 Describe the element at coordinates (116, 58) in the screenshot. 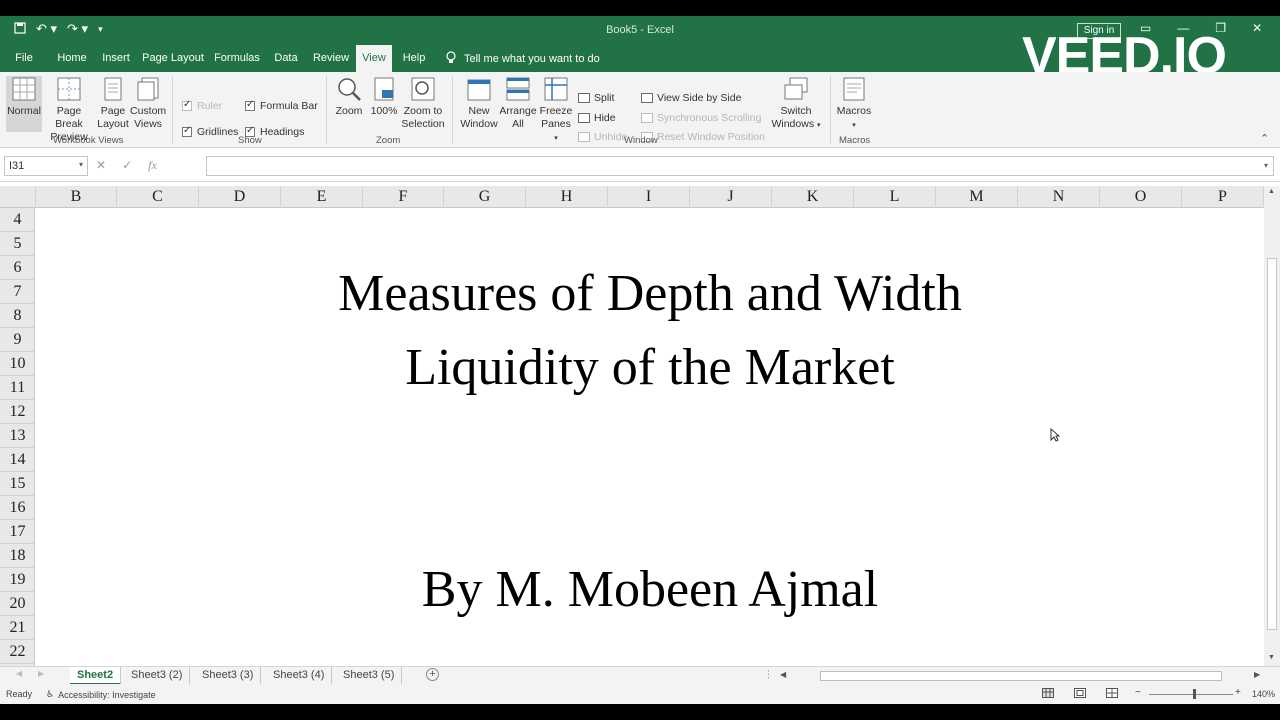

I see `tab-insert: Insert` at that location.